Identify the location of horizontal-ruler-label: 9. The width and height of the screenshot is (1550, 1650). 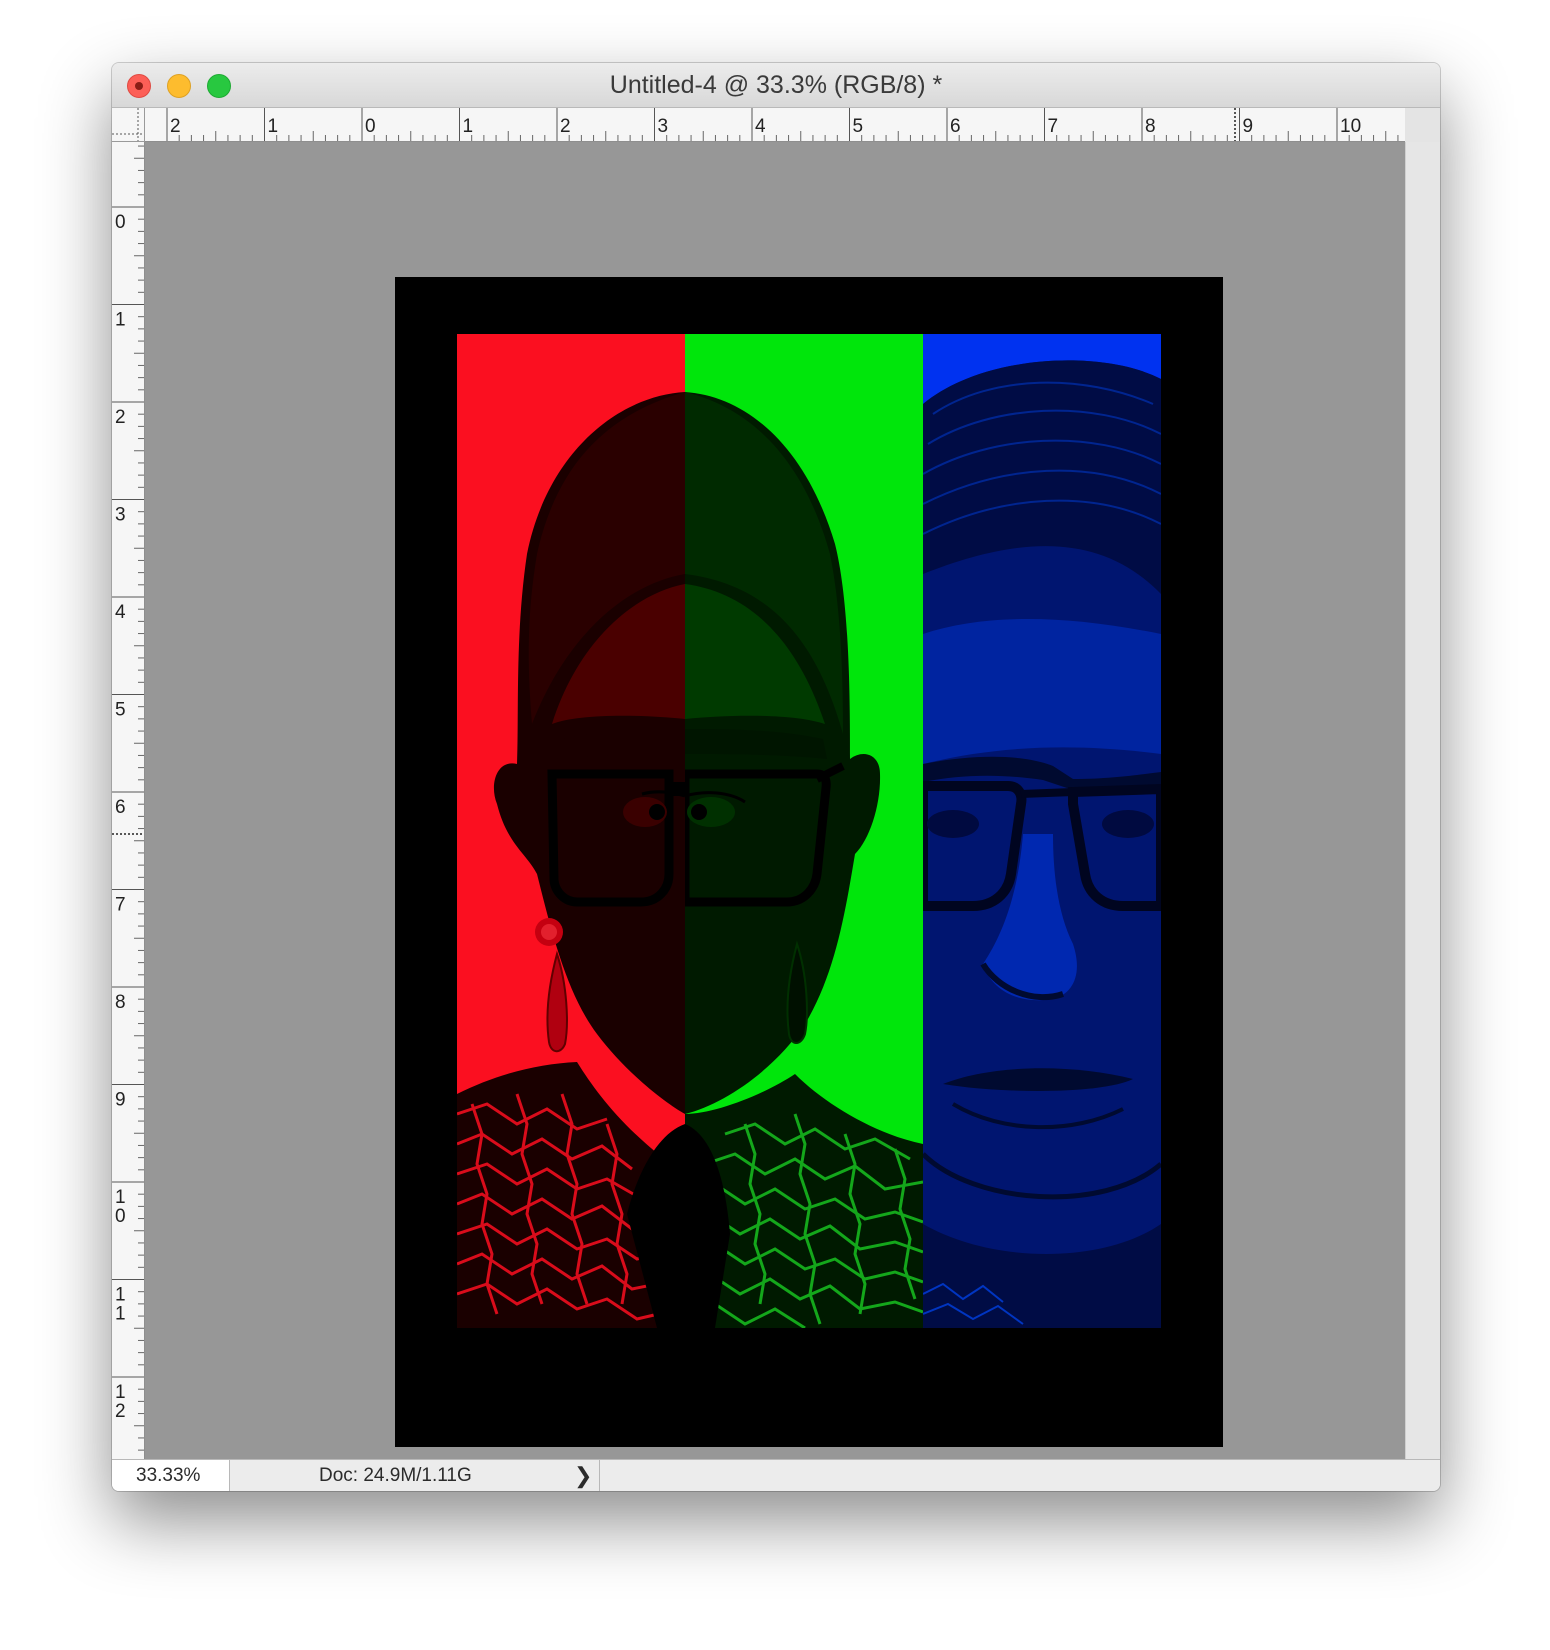
(1248, 126).